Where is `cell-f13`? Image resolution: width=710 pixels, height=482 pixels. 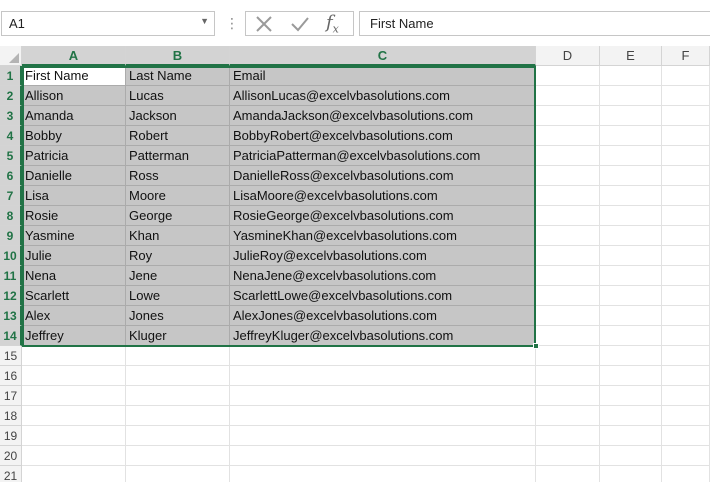 cell-f13 is located at coordinates (686, 316).